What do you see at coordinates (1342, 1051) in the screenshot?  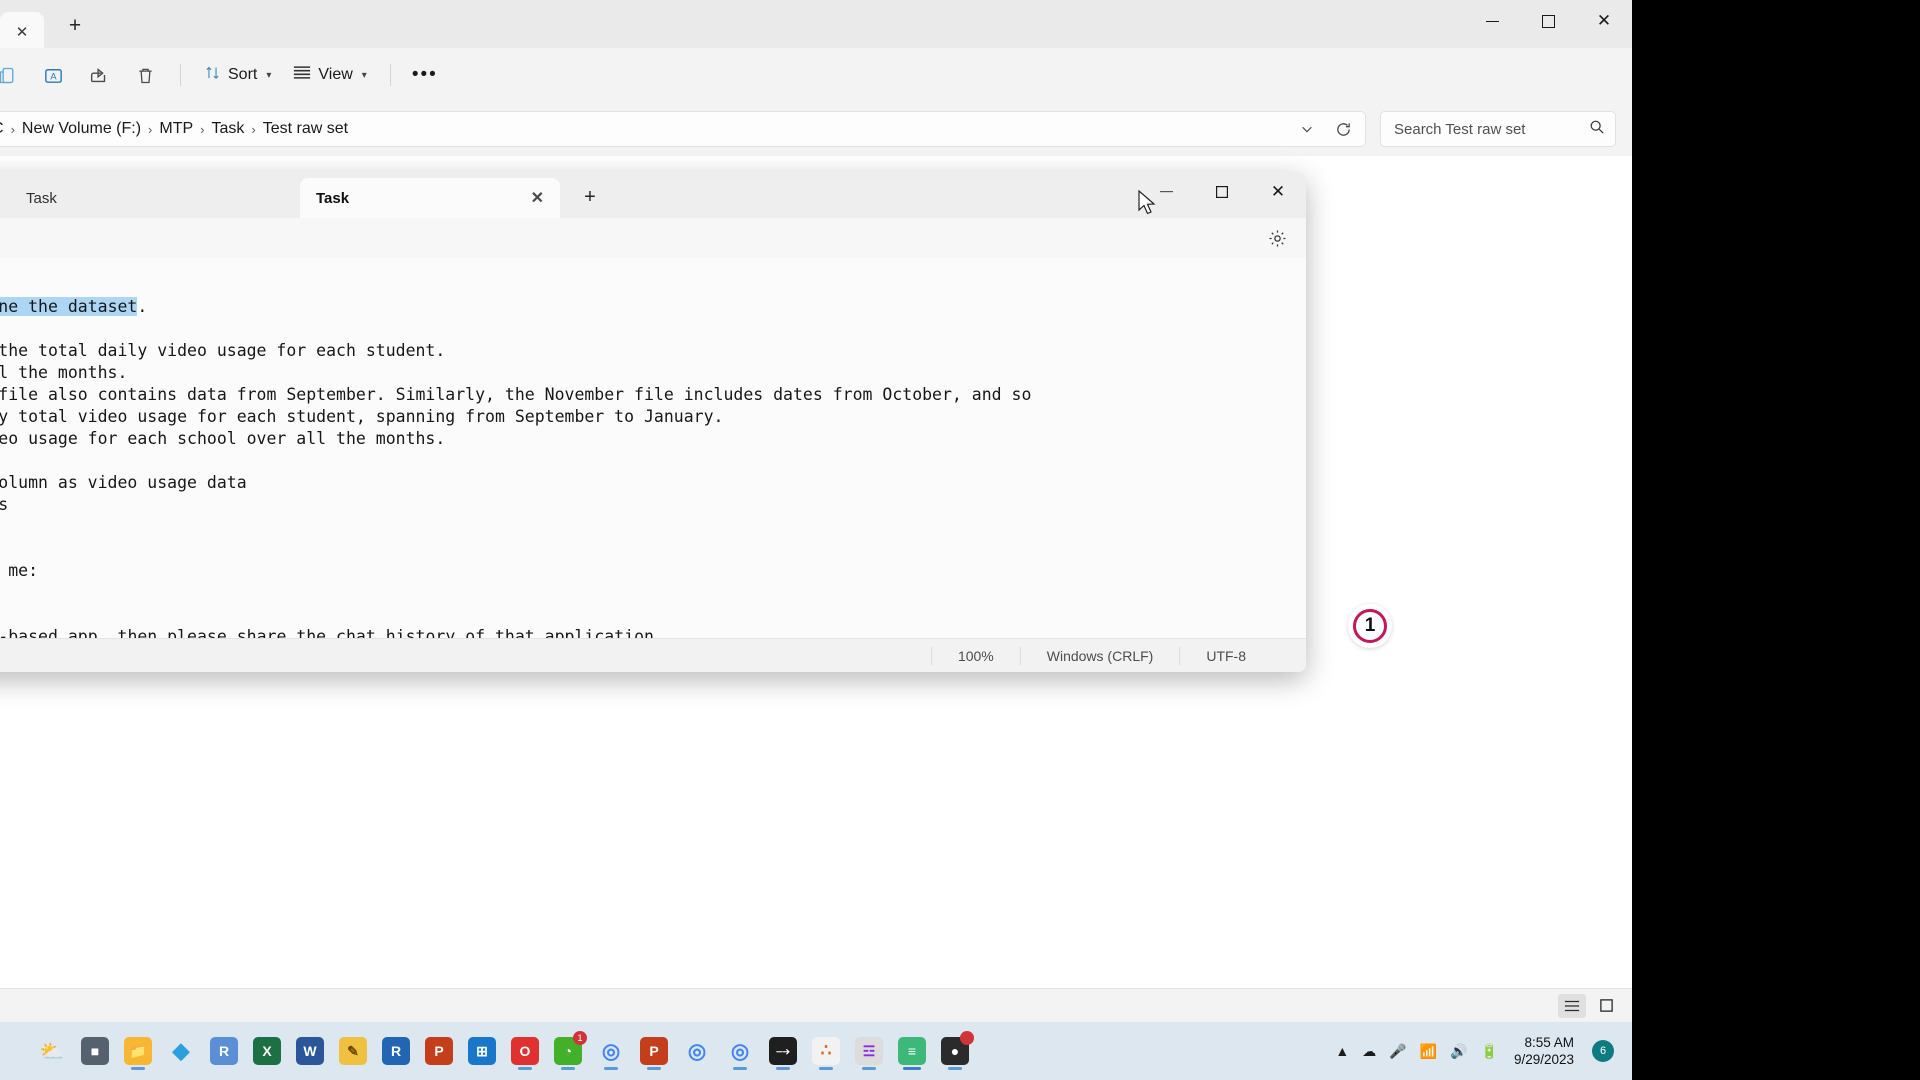 I see `chevron-up-icon: ▲` at bounding box center [1342, 1051].